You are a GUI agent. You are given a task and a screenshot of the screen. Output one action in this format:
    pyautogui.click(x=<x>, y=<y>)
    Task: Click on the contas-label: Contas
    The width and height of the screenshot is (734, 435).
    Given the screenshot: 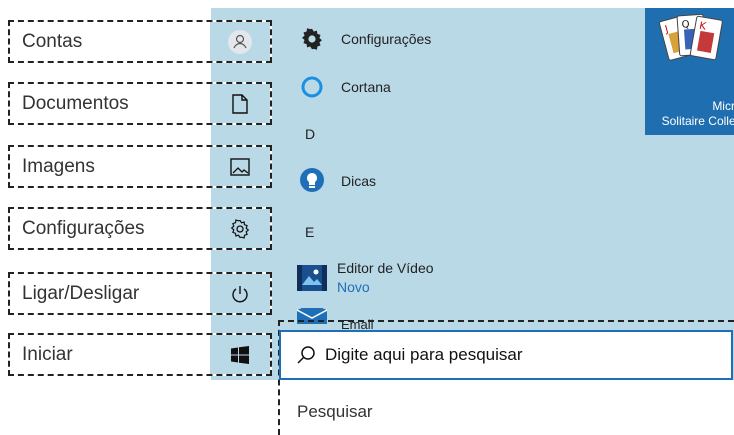 What is the action you would take?
    pyautogui.click(x=52, y=41)
    